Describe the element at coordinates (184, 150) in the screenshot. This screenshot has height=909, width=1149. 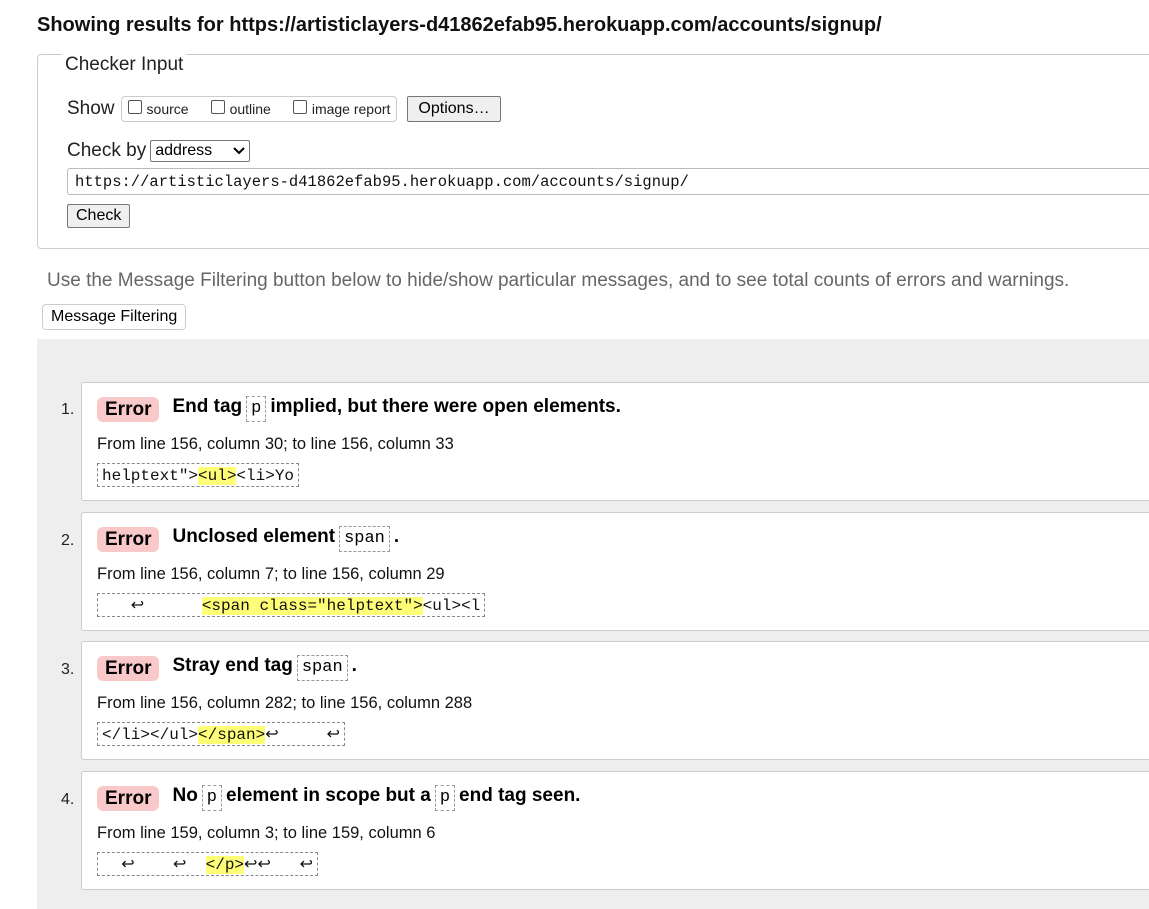
I see `check-by-selected-value: address` at that location.